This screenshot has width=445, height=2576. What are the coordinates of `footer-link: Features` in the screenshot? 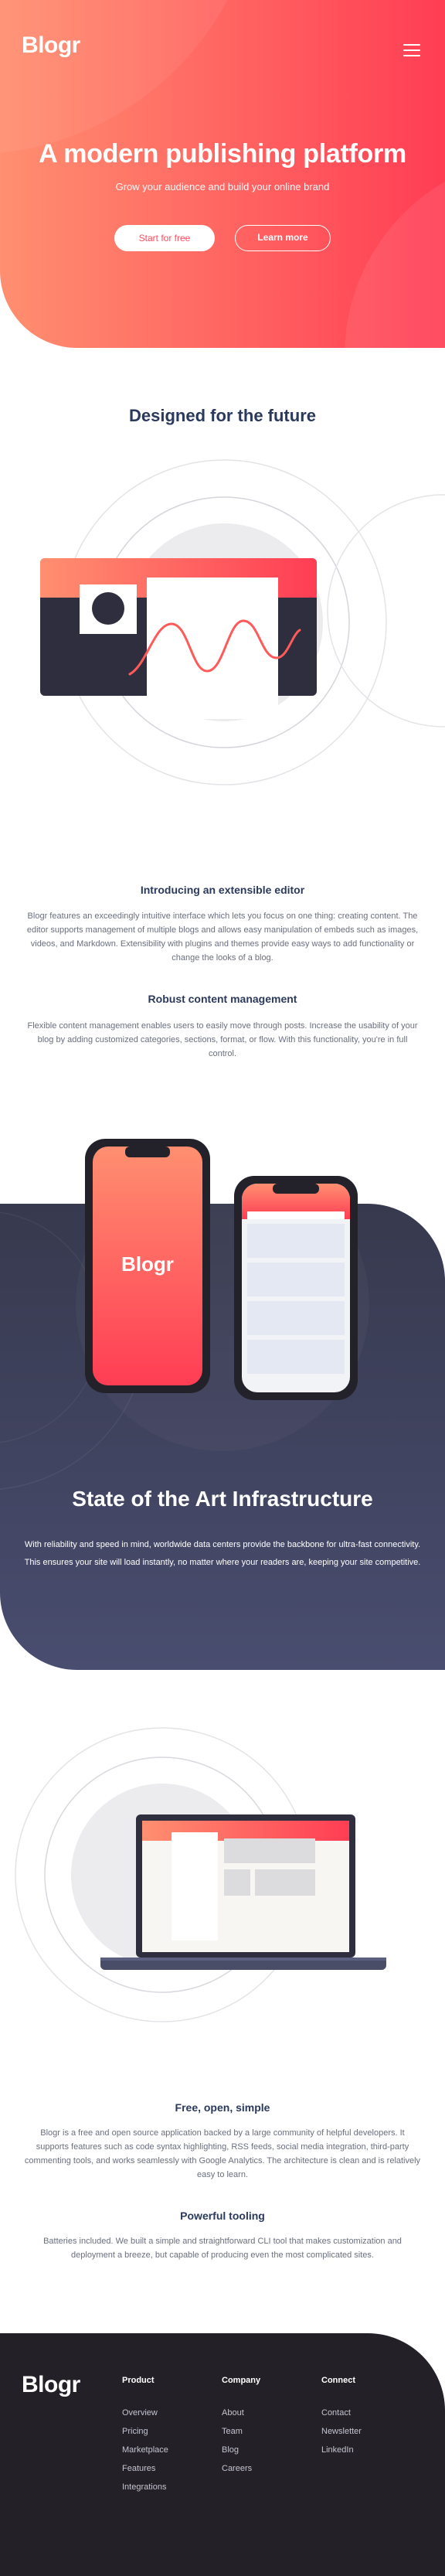 It's located at (145, 2468).